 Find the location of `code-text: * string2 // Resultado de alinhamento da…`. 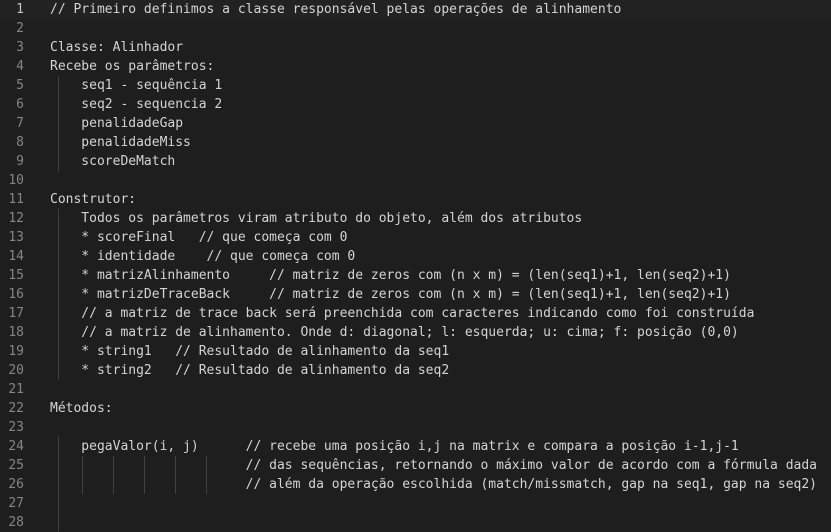

code-text: * string2 // Resultado de alinhamento da… is located at coordinates (249, 370).